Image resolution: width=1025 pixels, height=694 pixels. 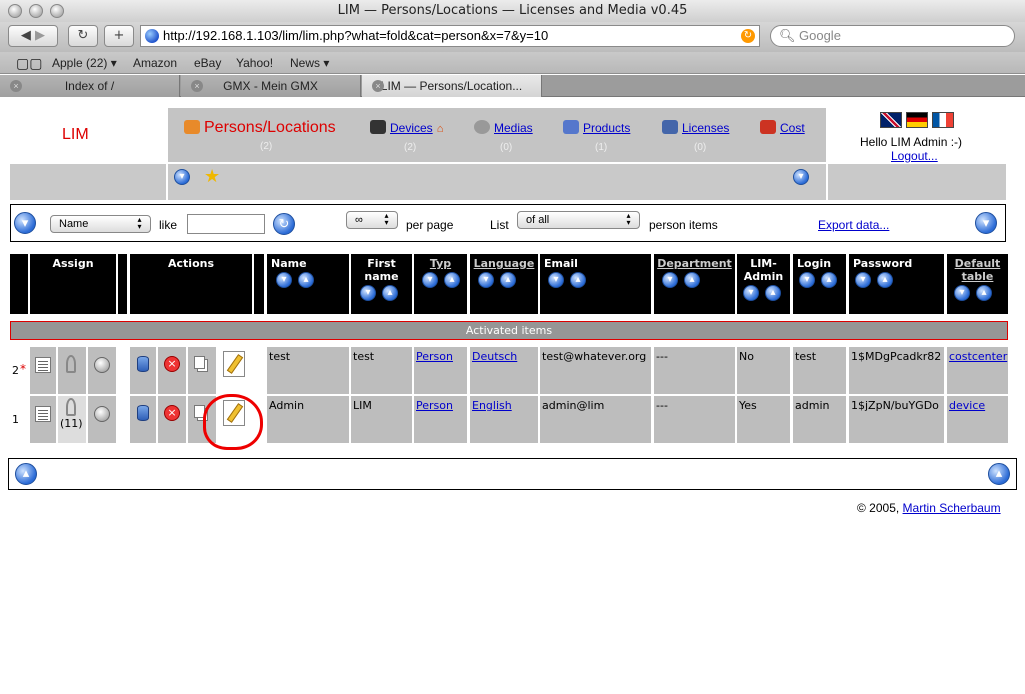 I want to click on nav-devices-link: Devices, so click(x=411, y=128).